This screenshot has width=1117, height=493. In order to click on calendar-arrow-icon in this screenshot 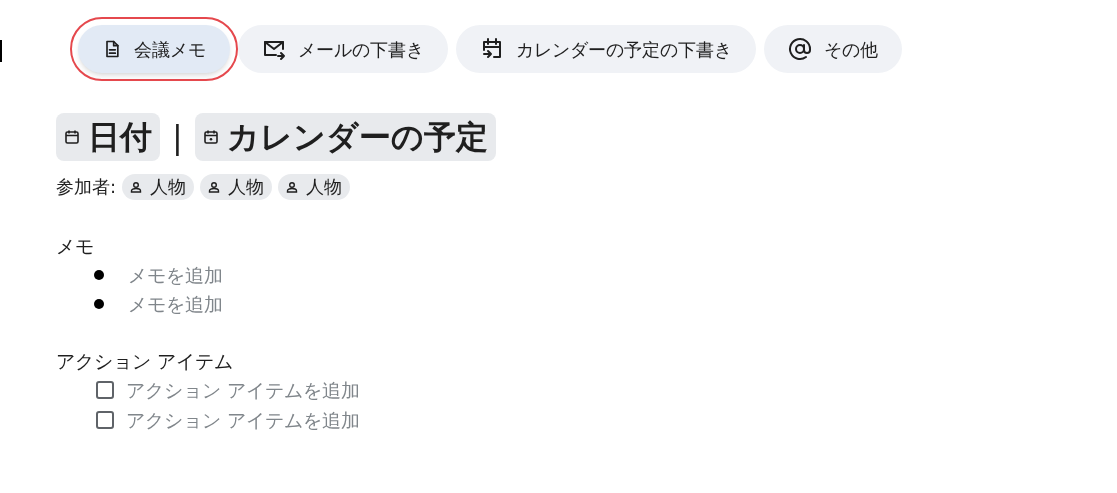, I will do `click(492, 49)`.